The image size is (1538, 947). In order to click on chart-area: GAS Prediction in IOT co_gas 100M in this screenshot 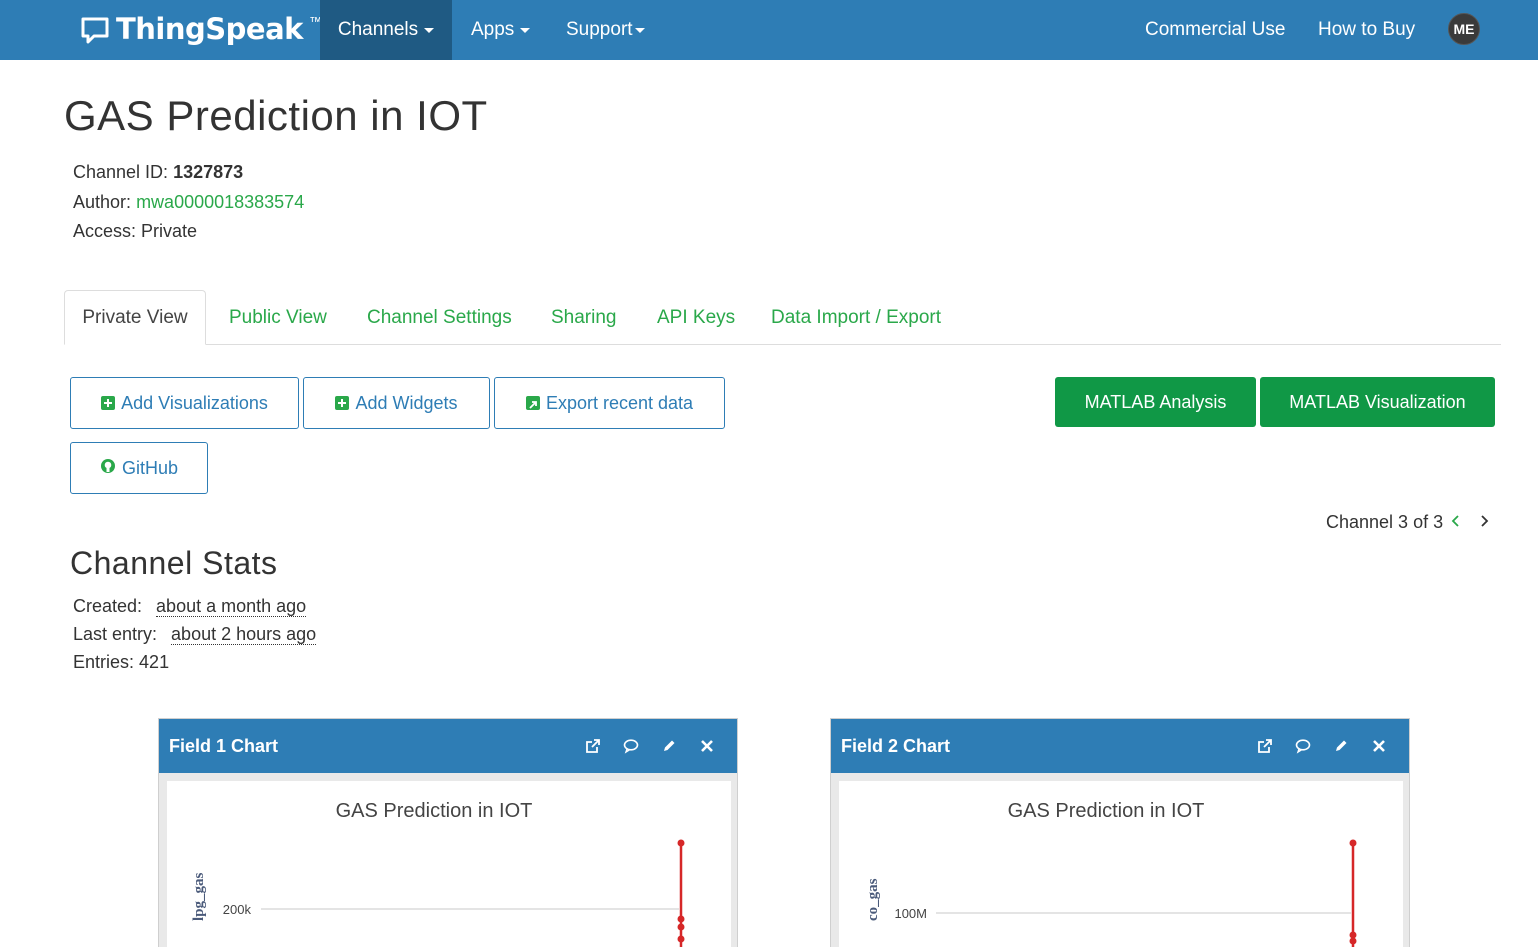, I will do `click(1121, 864)`.